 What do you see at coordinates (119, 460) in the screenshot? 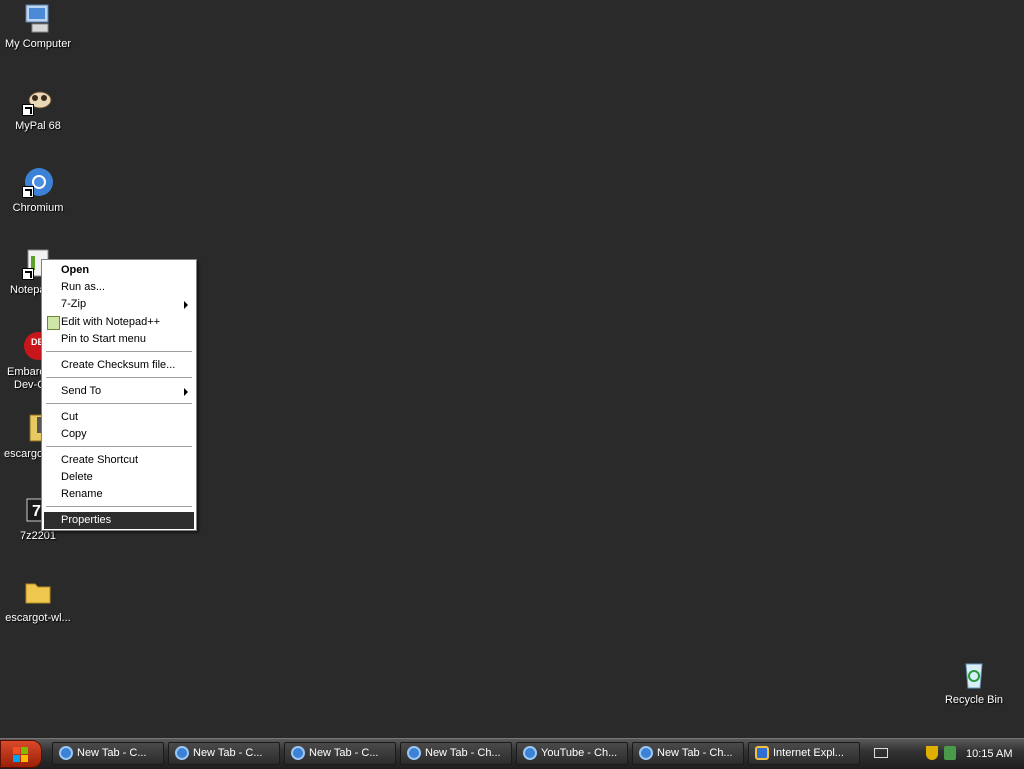
I see `menu-item-create-shortcut: Create Shortcut` at bounding box center [119, 460].